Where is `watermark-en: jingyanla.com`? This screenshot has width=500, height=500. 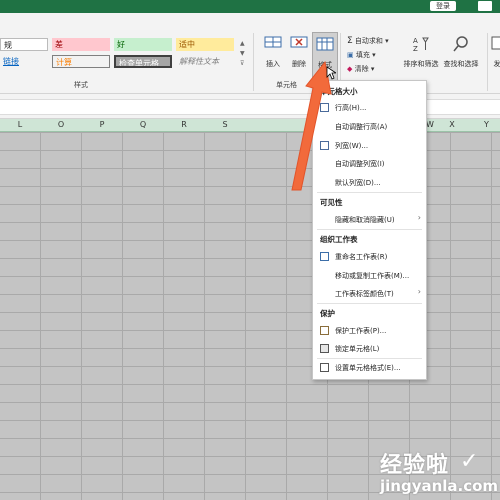
watermark-en: jingyanla.com is located at coordinates (439, 486).